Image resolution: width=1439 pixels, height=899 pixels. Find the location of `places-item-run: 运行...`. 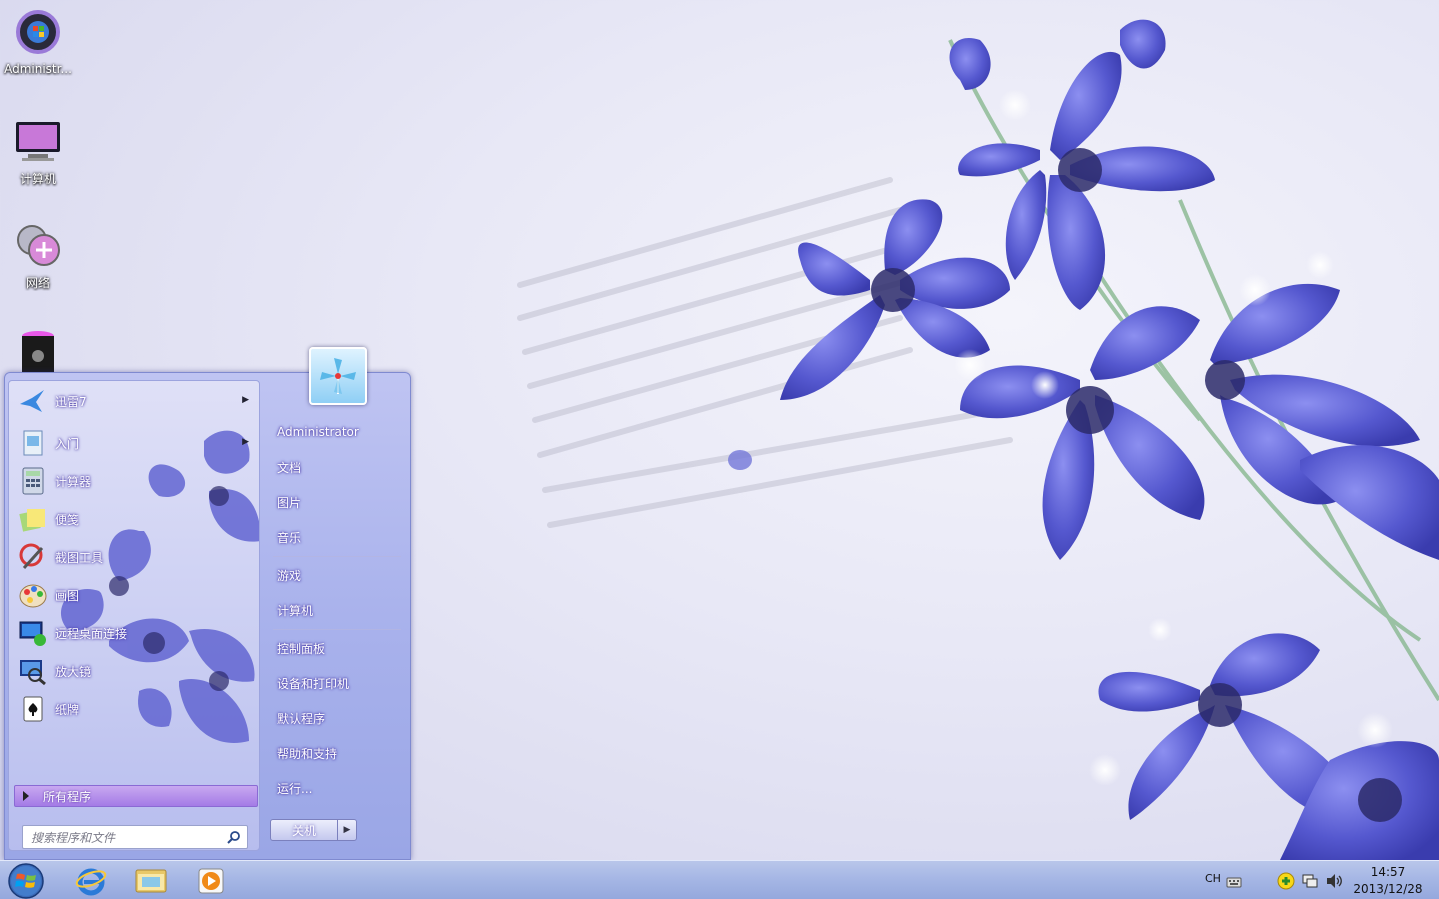

places-item-run: 运行... is located at coordinates (337, 788).